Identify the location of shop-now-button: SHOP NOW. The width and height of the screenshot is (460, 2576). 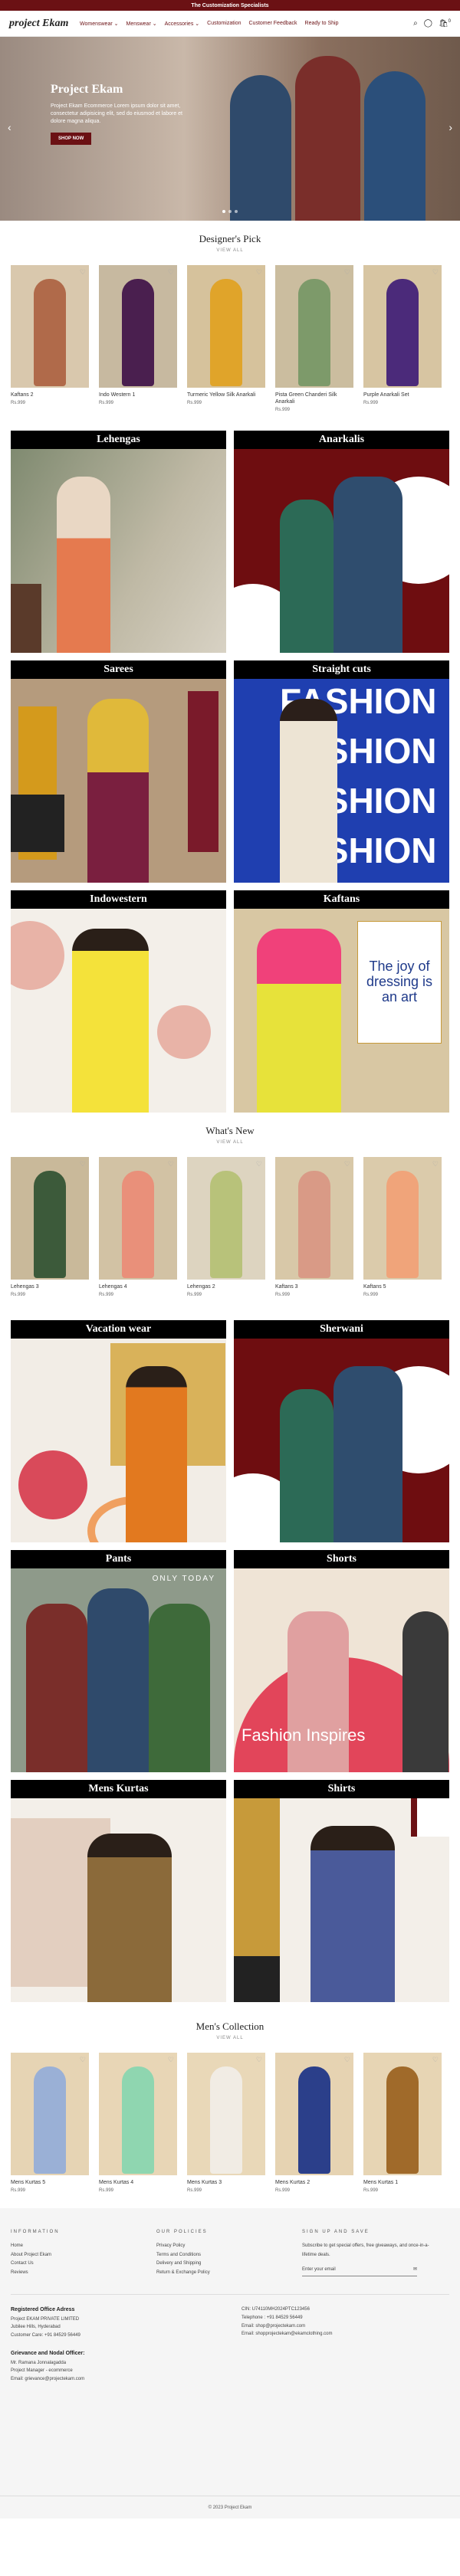
(71, 140).